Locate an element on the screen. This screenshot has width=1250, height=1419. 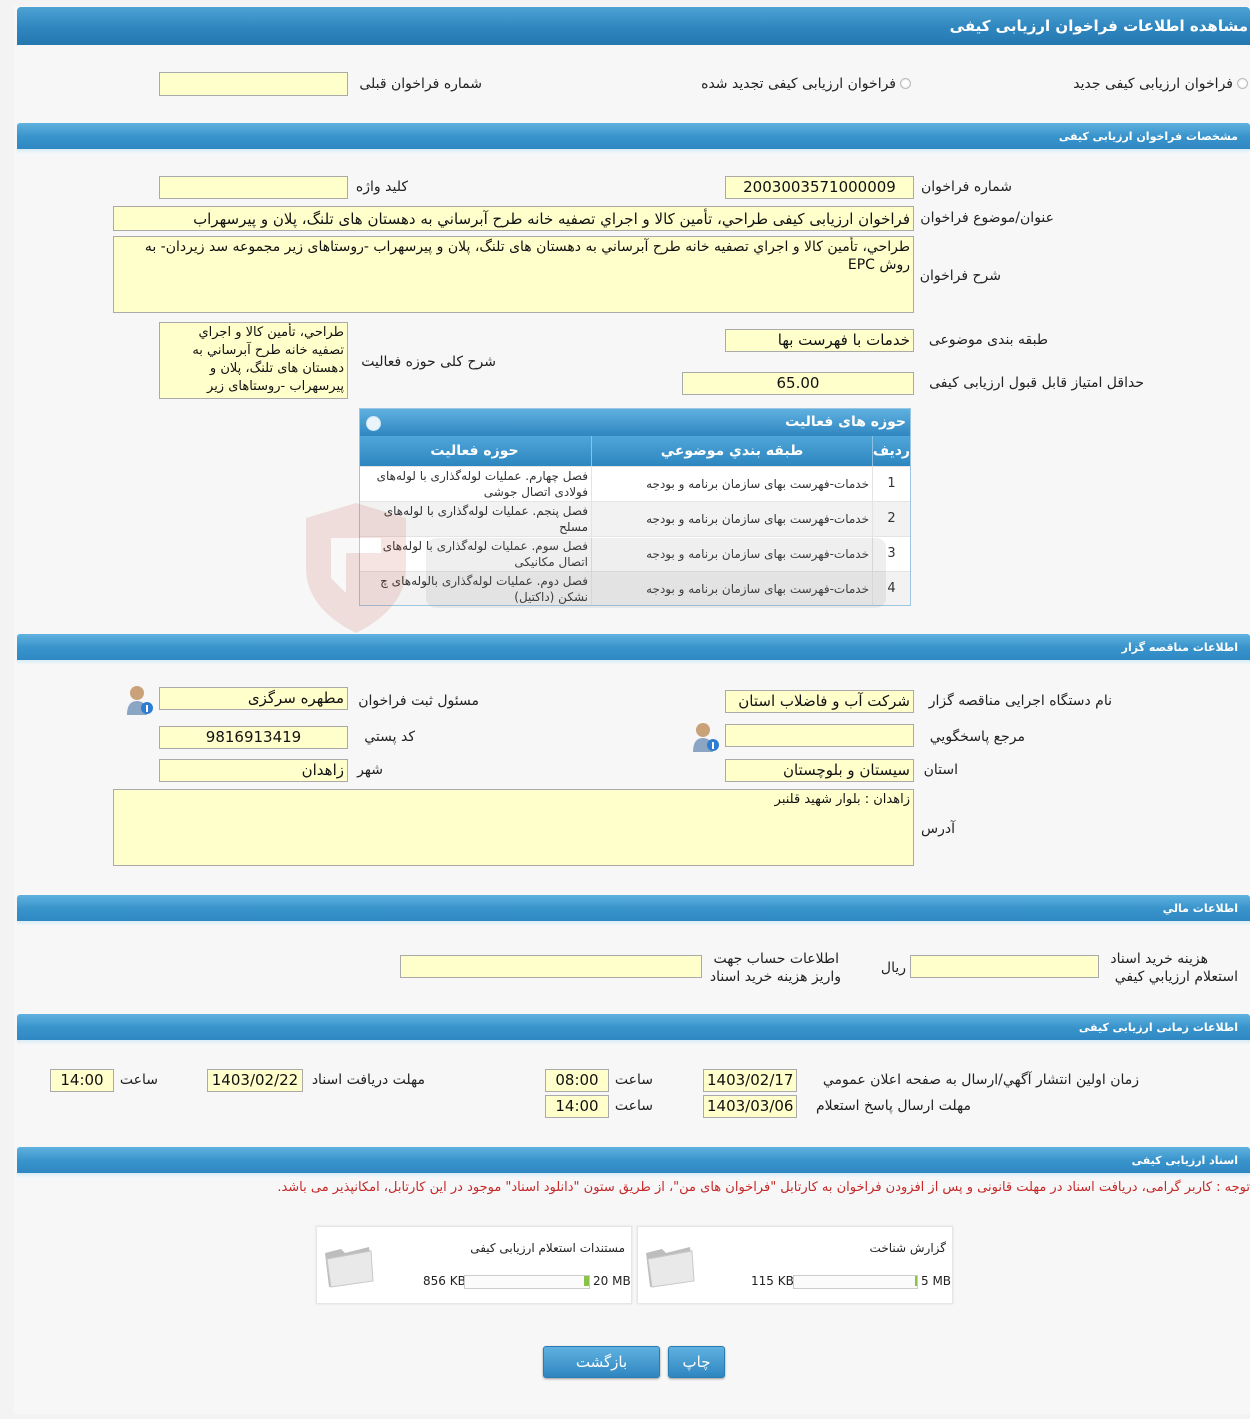
city-label: شهر is located at coordinates (370, 770).